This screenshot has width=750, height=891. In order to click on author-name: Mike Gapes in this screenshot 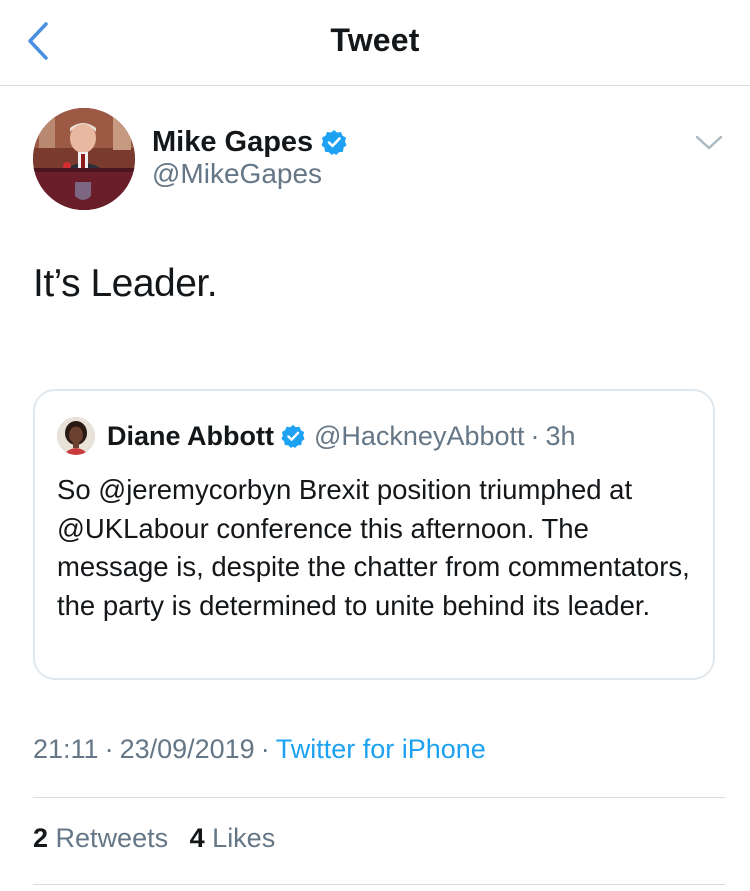, I will do `click(232, 142)`.